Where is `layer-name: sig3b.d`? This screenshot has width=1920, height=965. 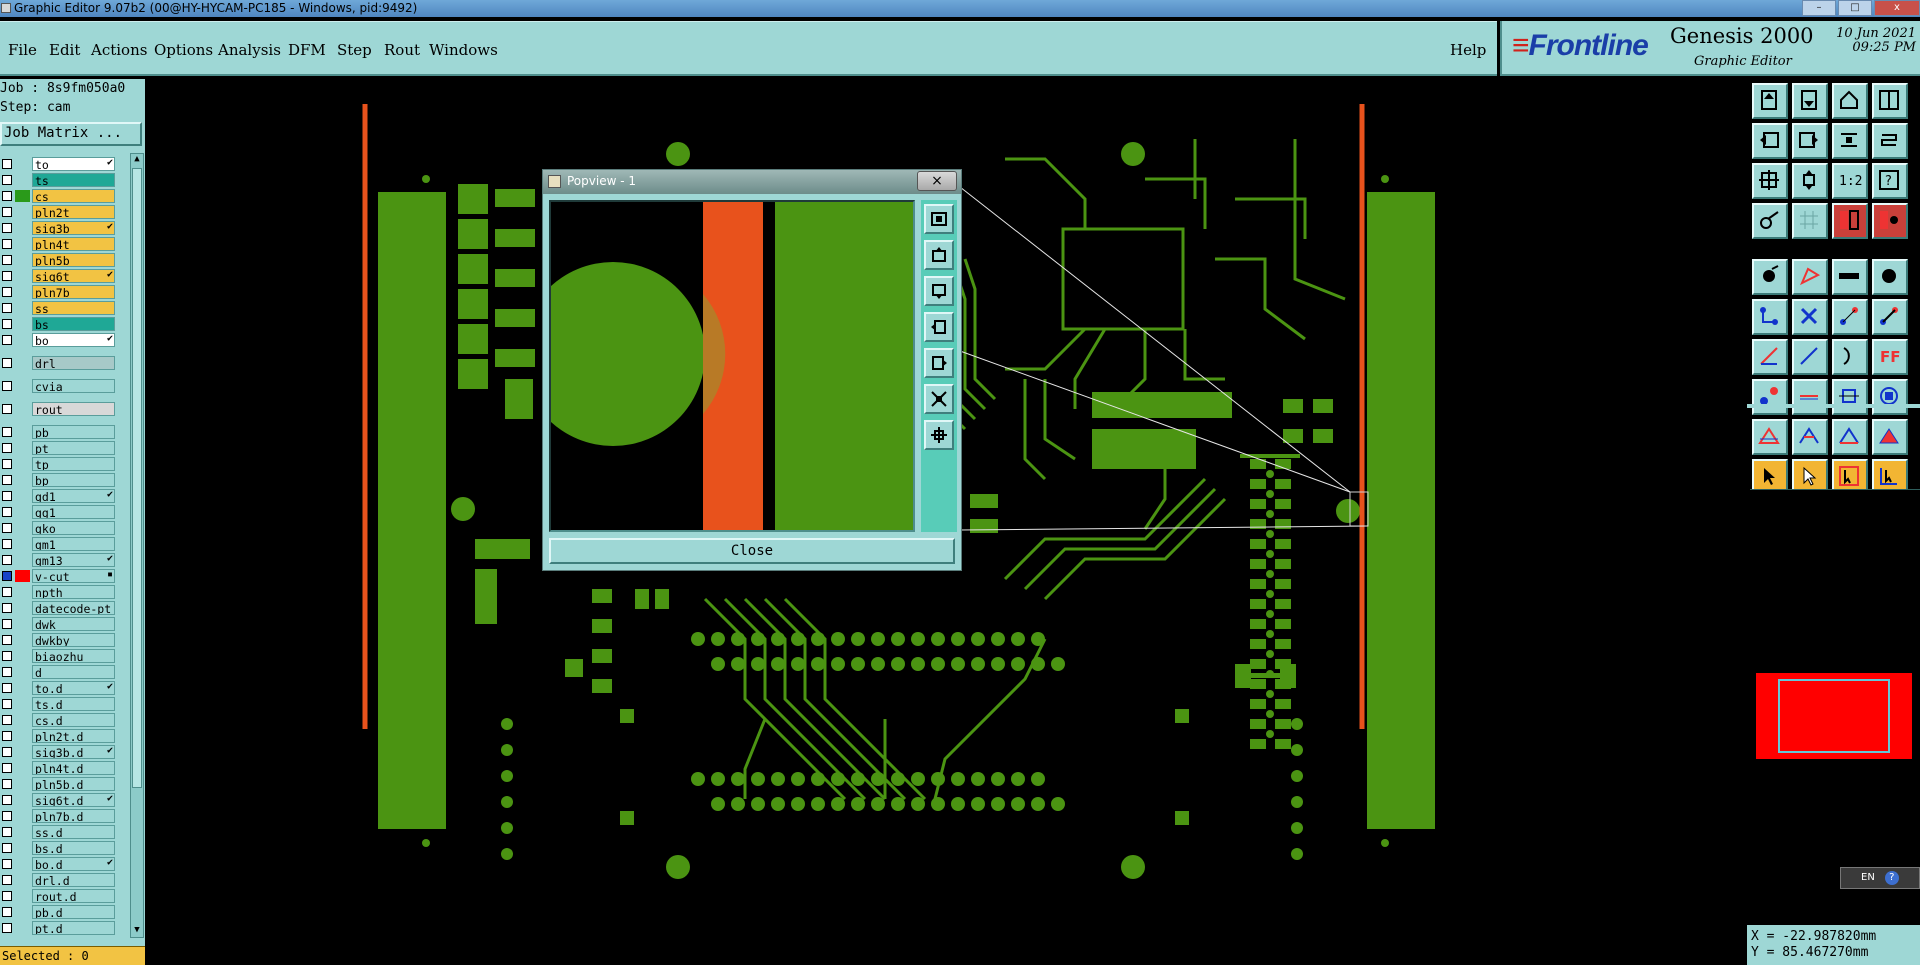
layer-name: sig3b.d is located at coordinates (73, 752).